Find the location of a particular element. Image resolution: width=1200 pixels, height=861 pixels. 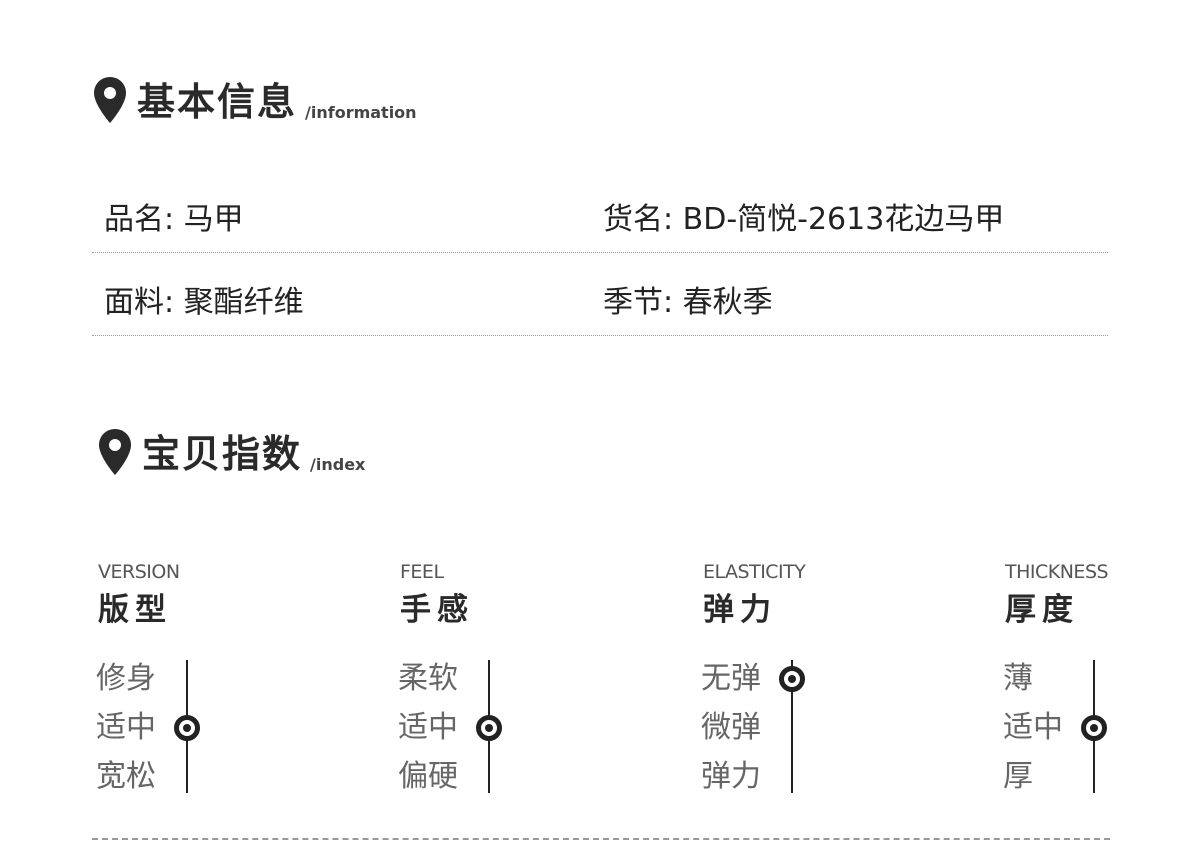

product-name: 品名: 马甲 is located at coordinates (174, 219).